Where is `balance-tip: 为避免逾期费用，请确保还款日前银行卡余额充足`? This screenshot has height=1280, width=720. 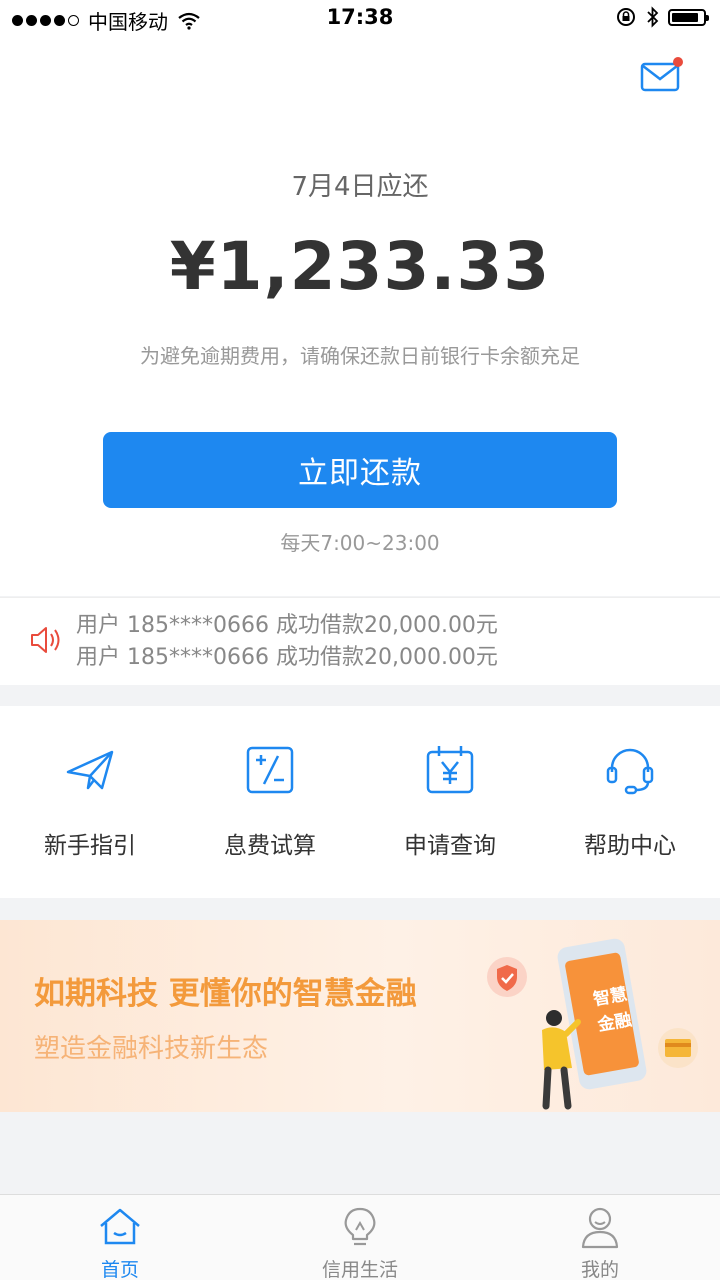
balance-tip: 为避免逾期费用，请确保还款日前银行卡余额充足 is located at coordinates (360, 356).